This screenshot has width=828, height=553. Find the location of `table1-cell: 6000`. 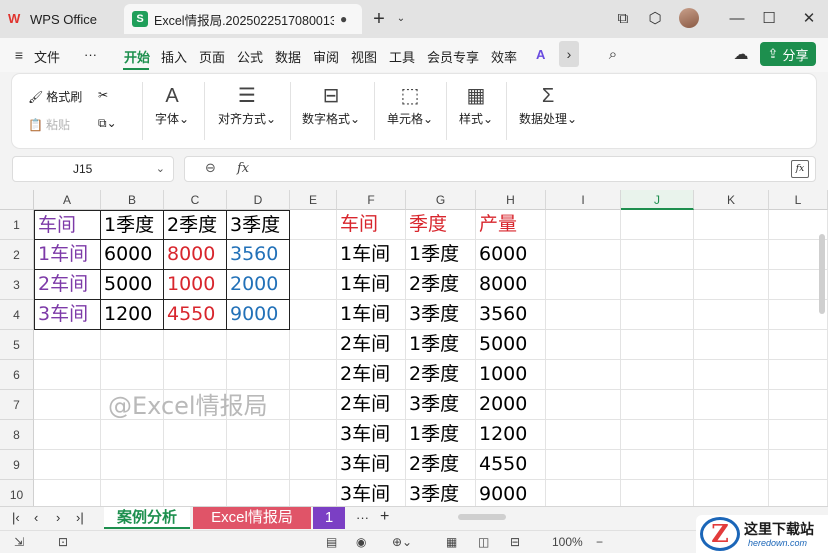

table1-cell: 6000 is located at coordinates (132, 255).